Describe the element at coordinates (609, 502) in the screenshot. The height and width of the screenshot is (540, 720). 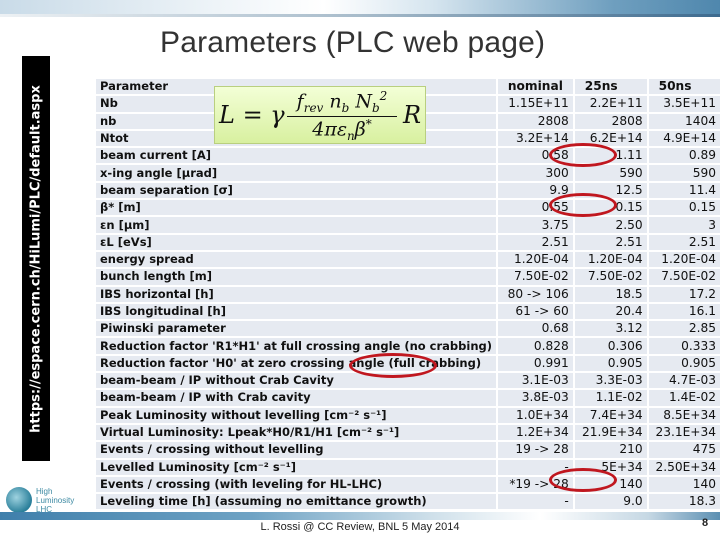
I see `row-25ns: 9.0` at that location.